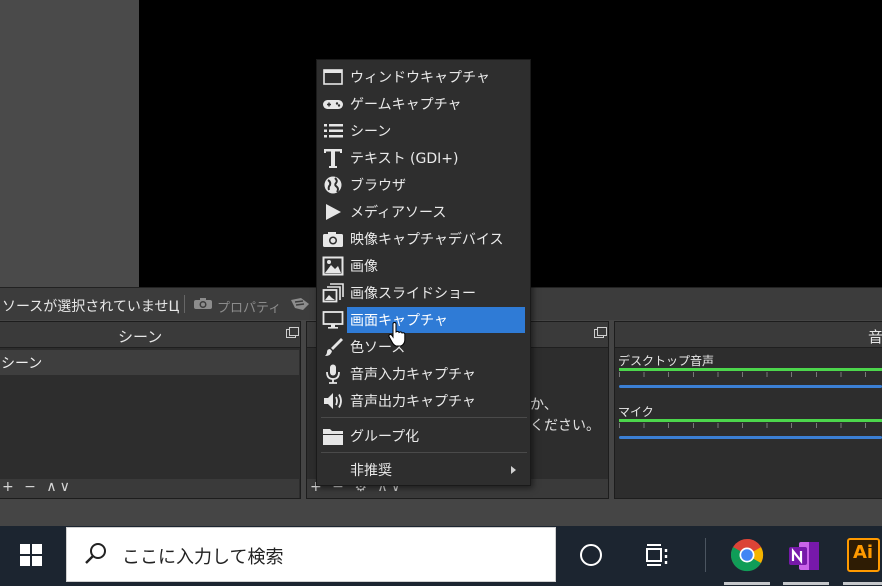 The height and width of the screenshot is (586, 882). I want to click on menu-item-label: メディアソース, so click(398, 213).